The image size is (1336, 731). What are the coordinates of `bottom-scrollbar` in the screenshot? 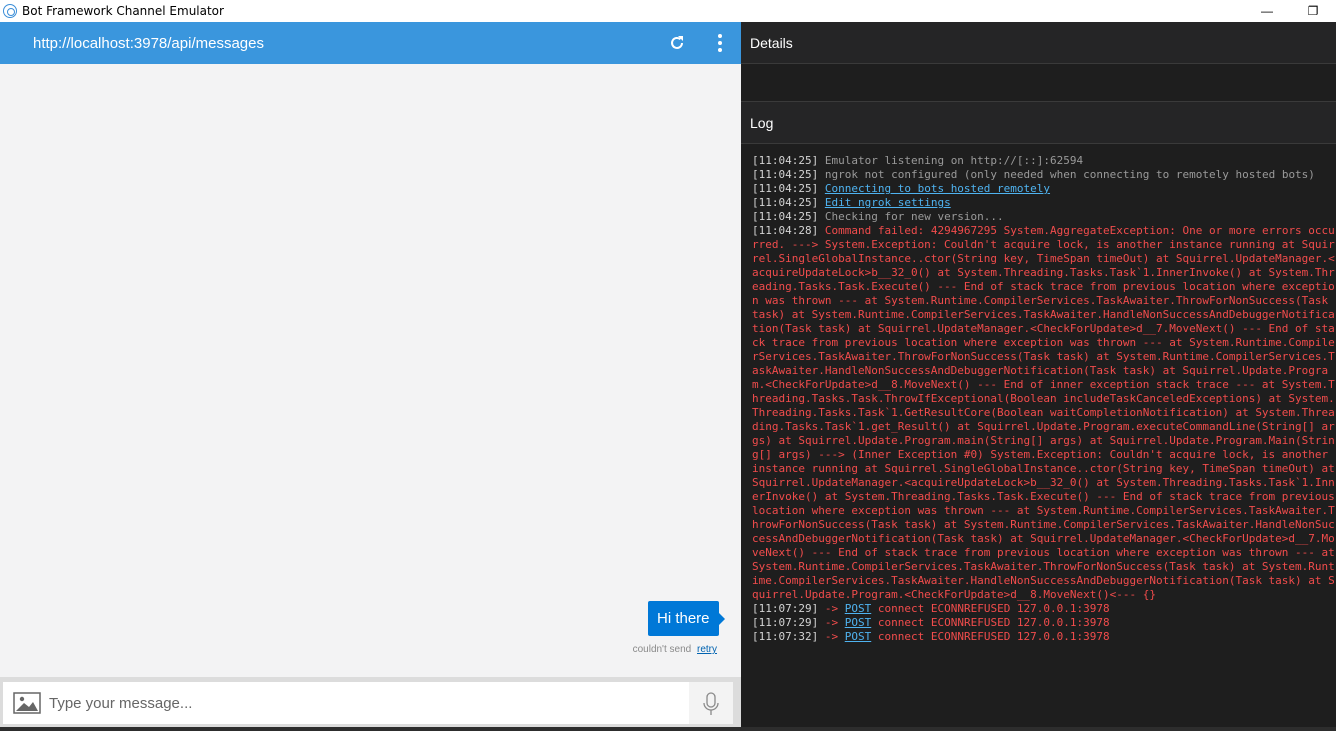 It's located at (668, 729).